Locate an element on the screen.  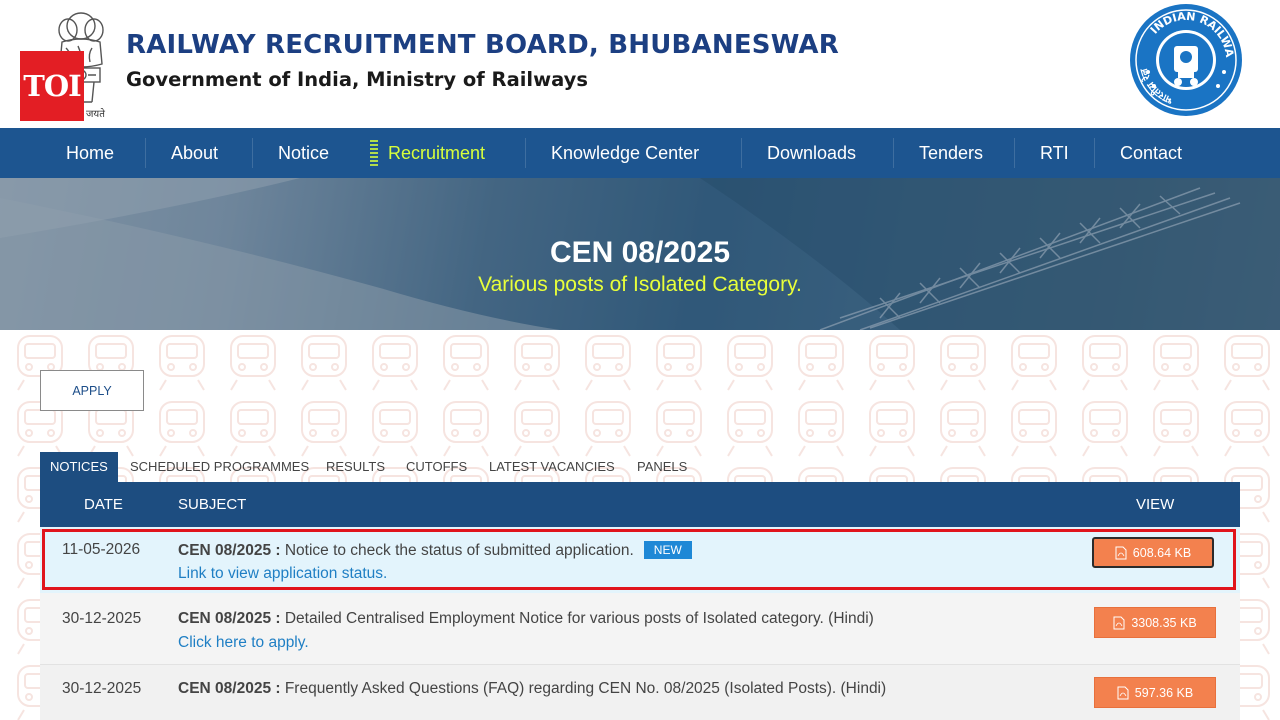
tab-results: RESULTS is located at coordinates (355, 467).